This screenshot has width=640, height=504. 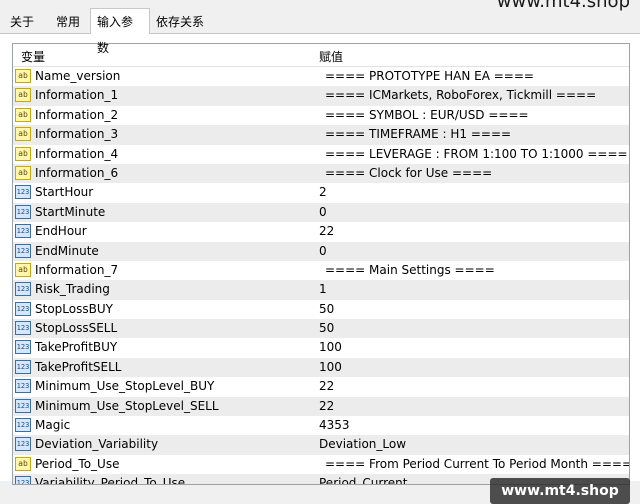 I want to click on param-name: StartMinute, so click(x=70, y=211).